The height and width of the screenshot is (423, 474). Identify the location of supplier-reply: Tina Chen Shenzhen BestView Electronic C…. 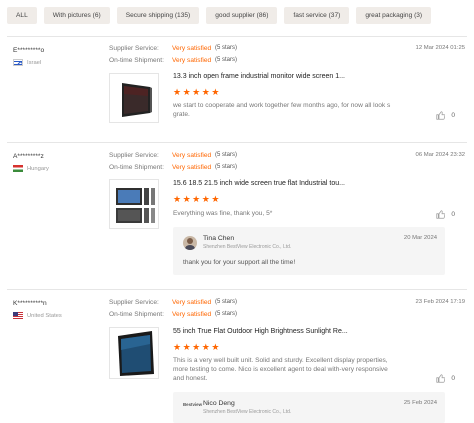
(309, 251).